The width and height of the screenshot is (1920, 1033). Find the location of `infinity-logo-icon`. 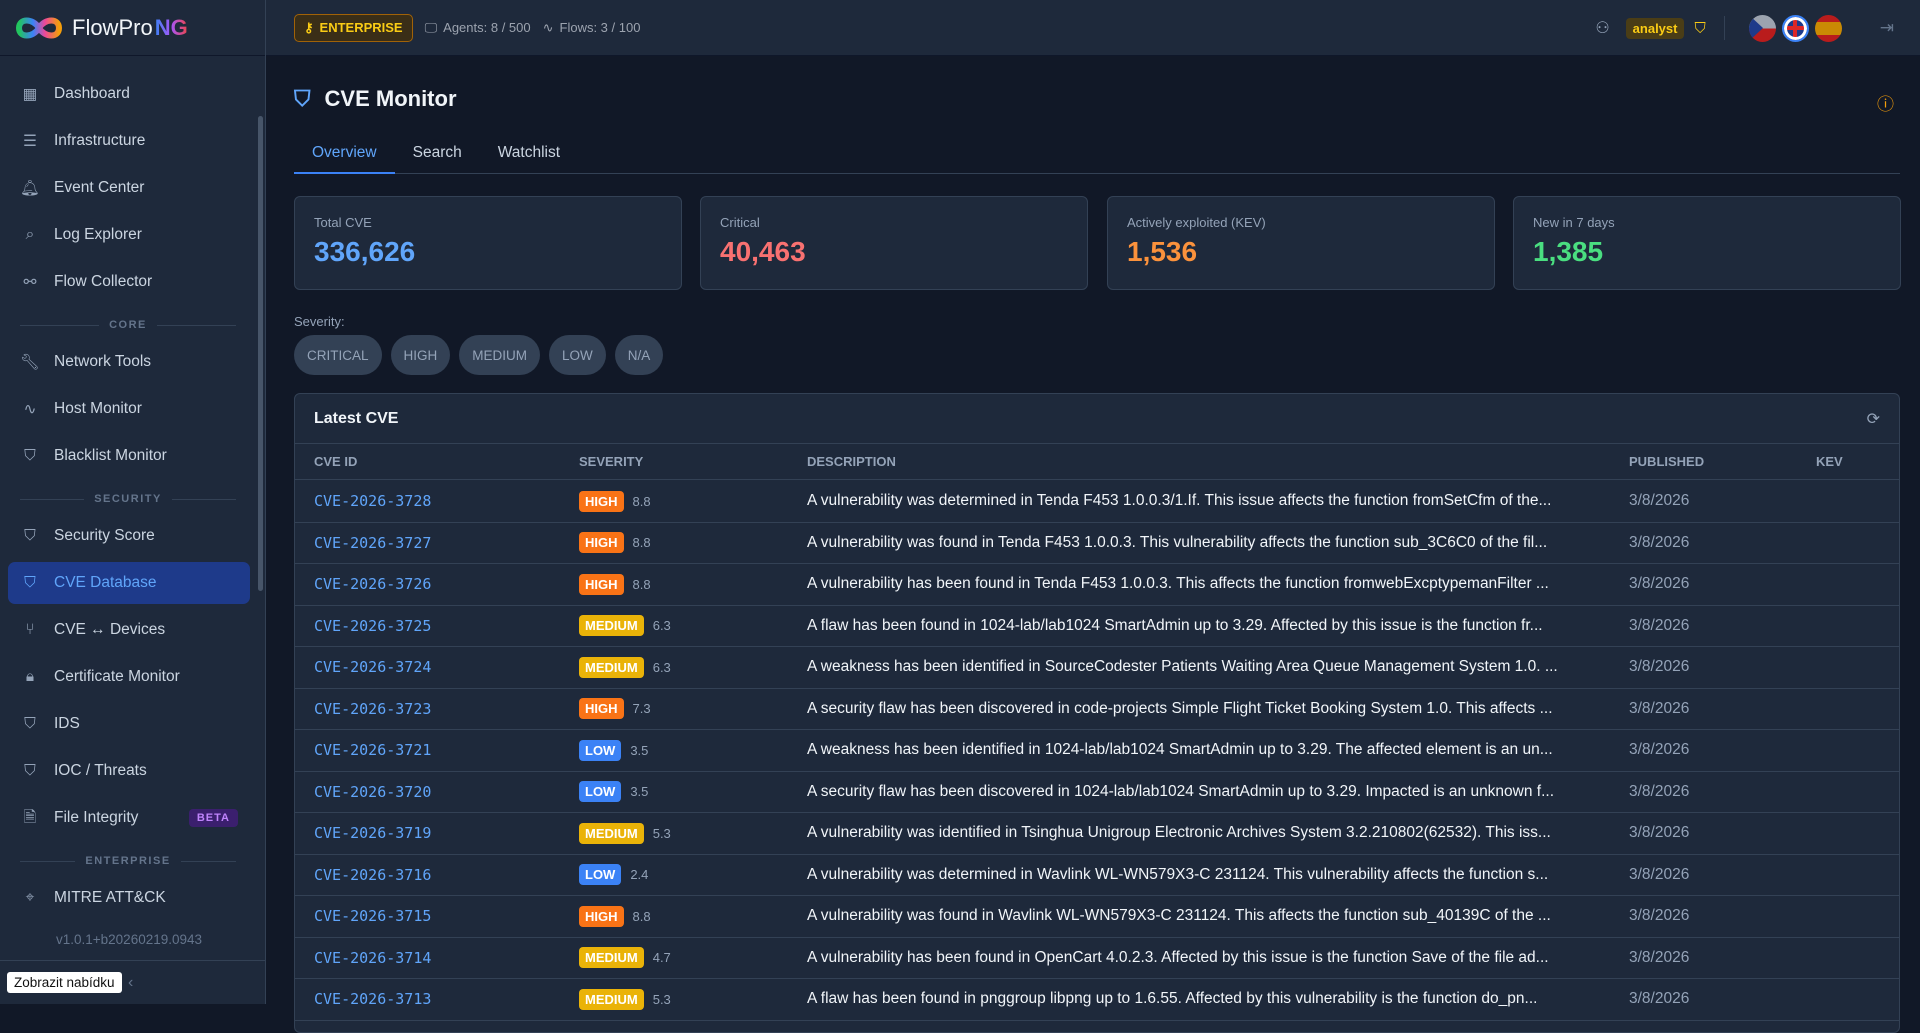

infinity-logo-icon is located at coordinates (39, 27).